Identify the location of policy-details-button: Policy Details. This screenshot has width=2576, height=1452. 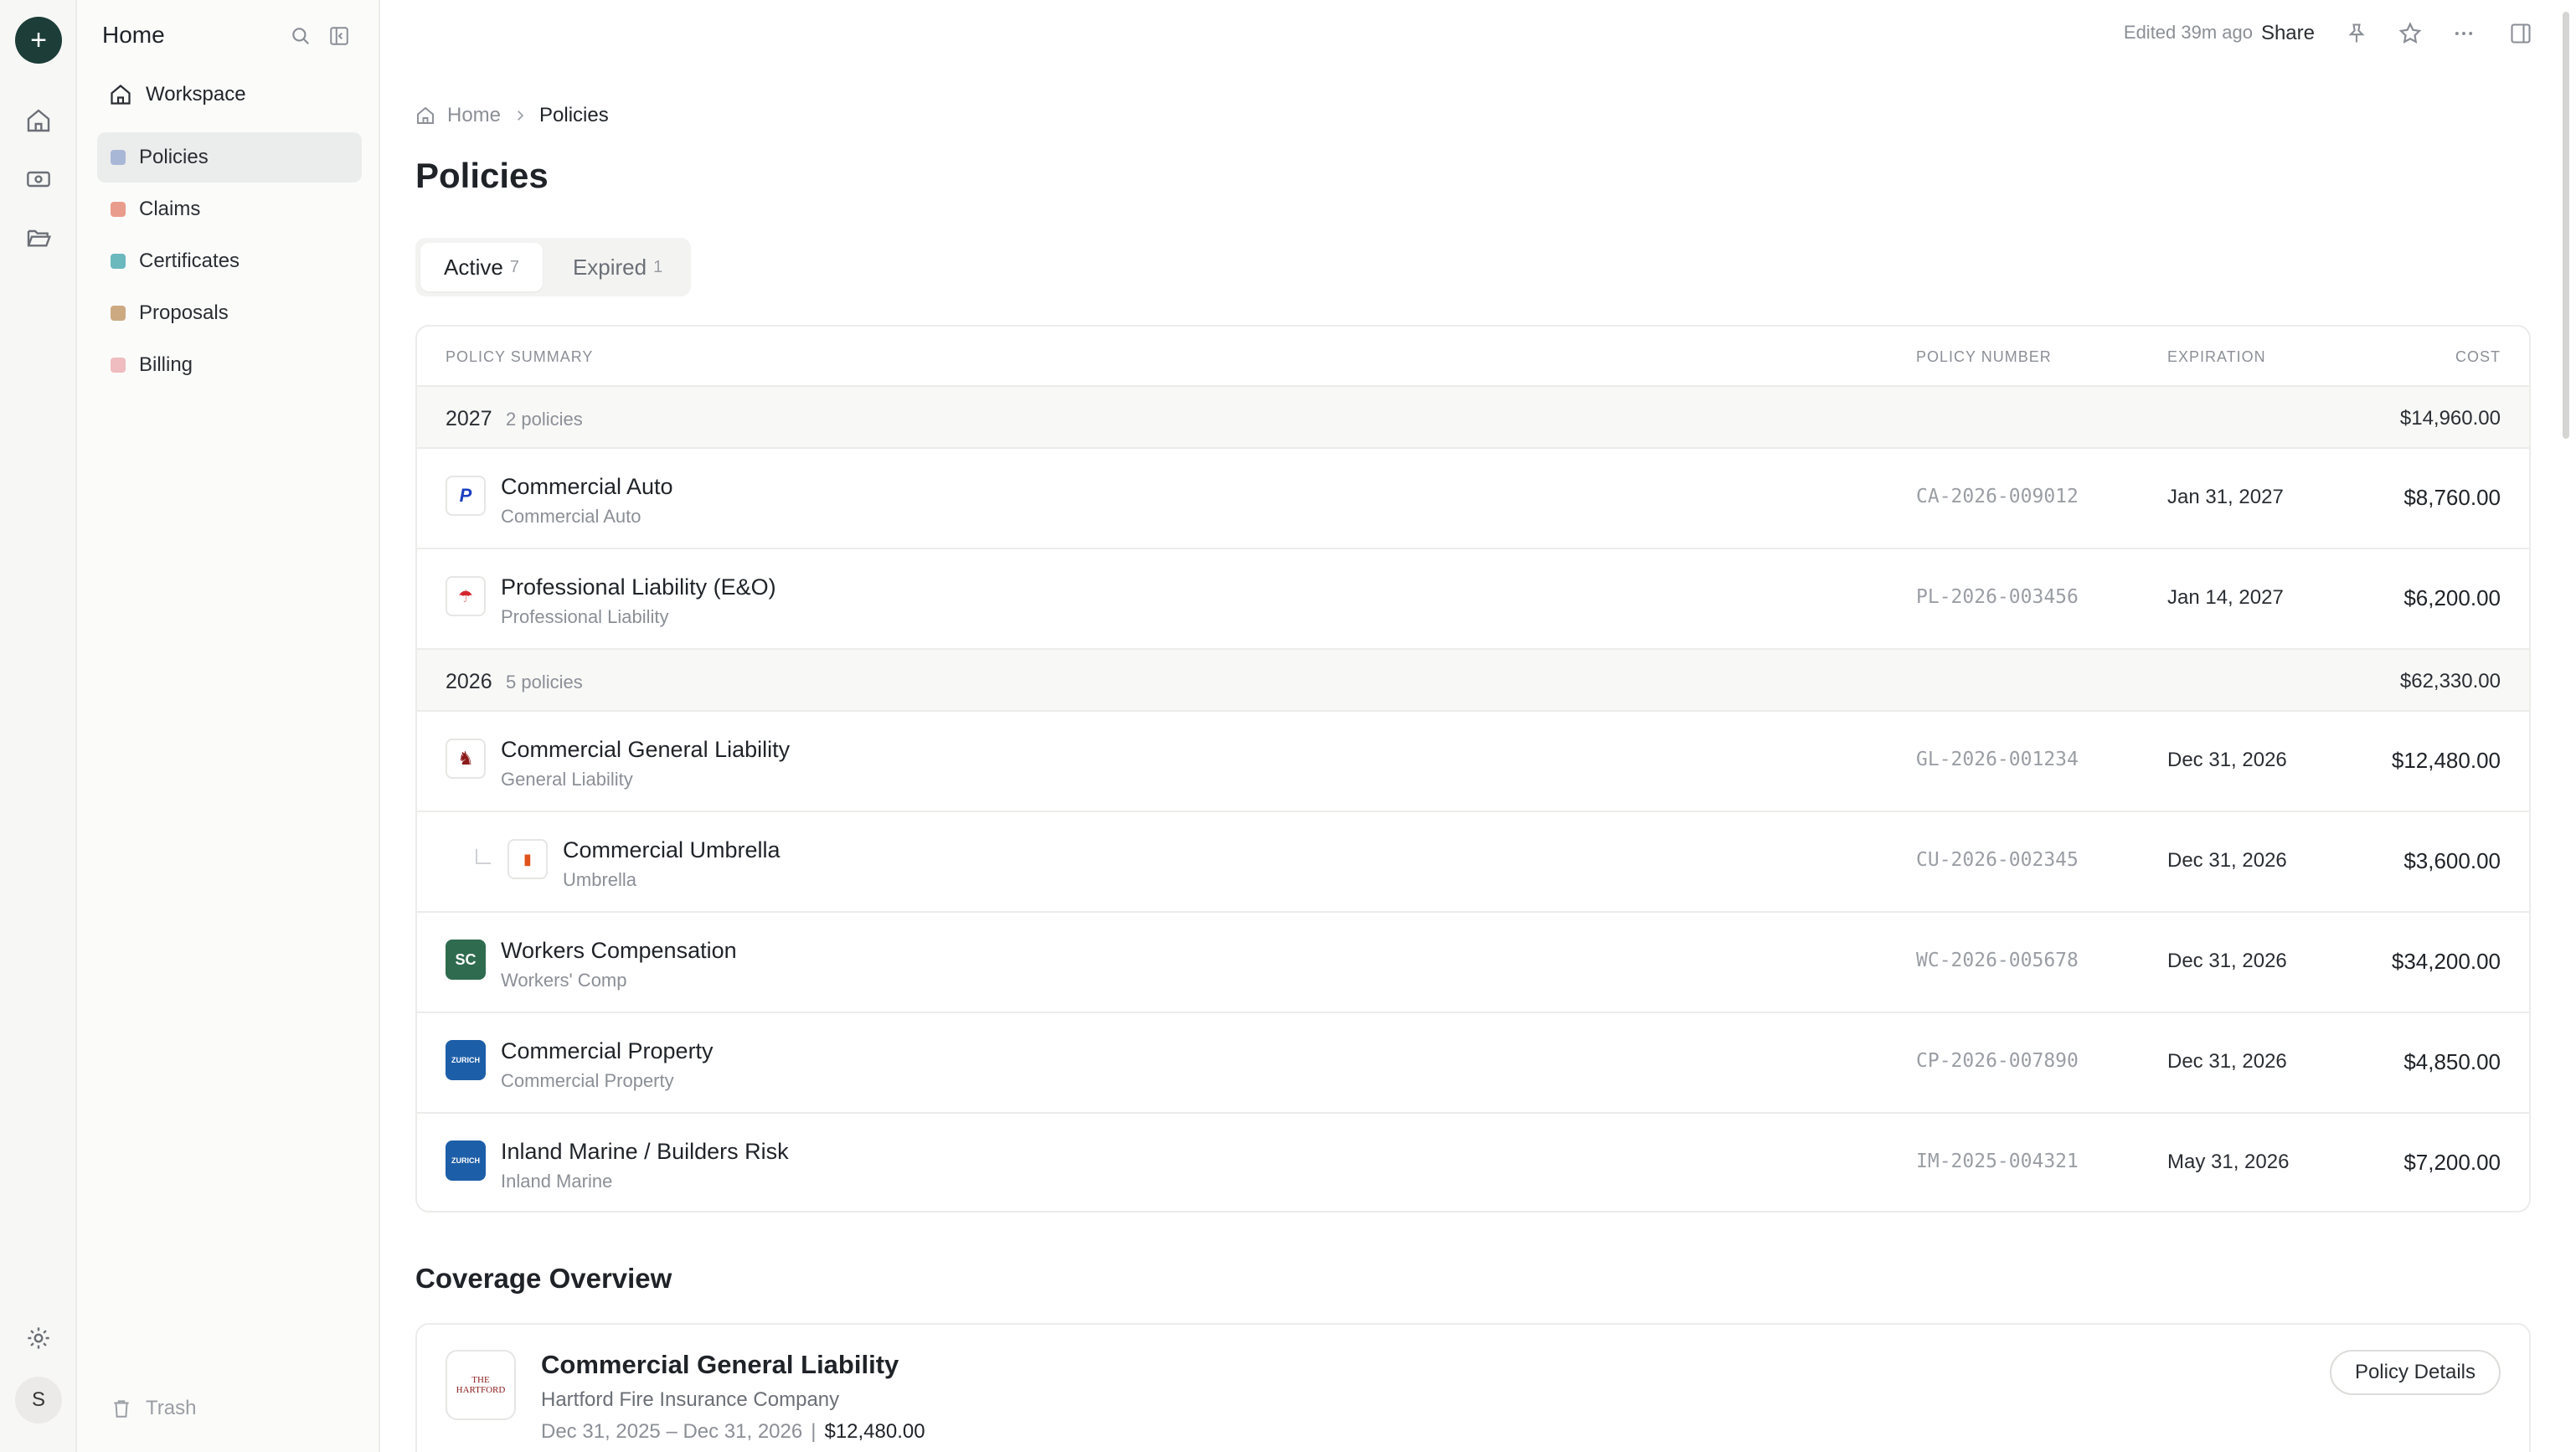
(2415, 1372).